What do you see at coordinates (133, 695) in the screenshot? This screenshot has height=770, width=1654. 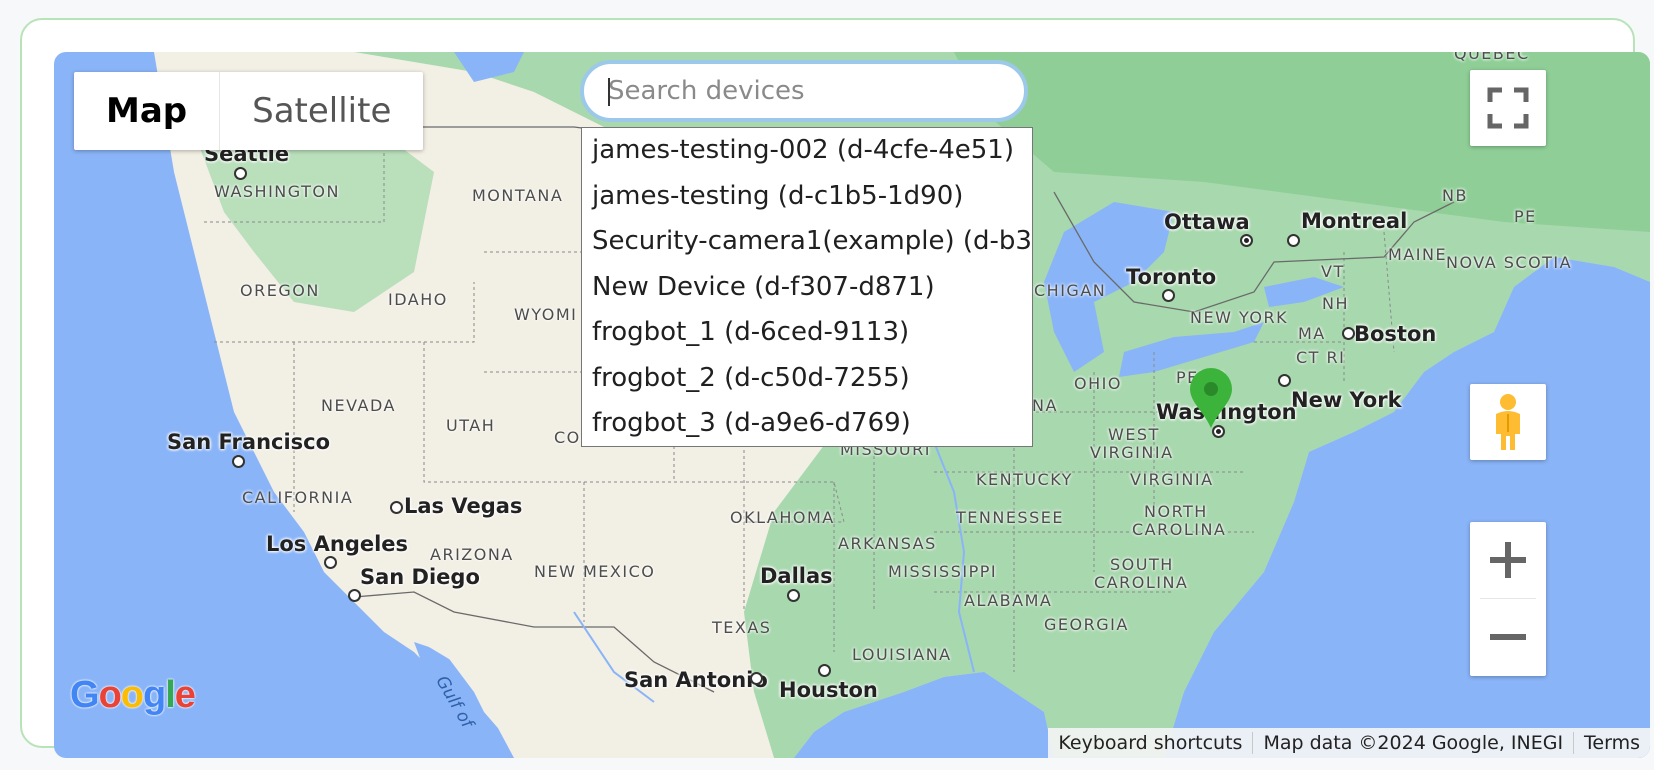 I see `google-logo: Google` at bounding box center [133, 695].